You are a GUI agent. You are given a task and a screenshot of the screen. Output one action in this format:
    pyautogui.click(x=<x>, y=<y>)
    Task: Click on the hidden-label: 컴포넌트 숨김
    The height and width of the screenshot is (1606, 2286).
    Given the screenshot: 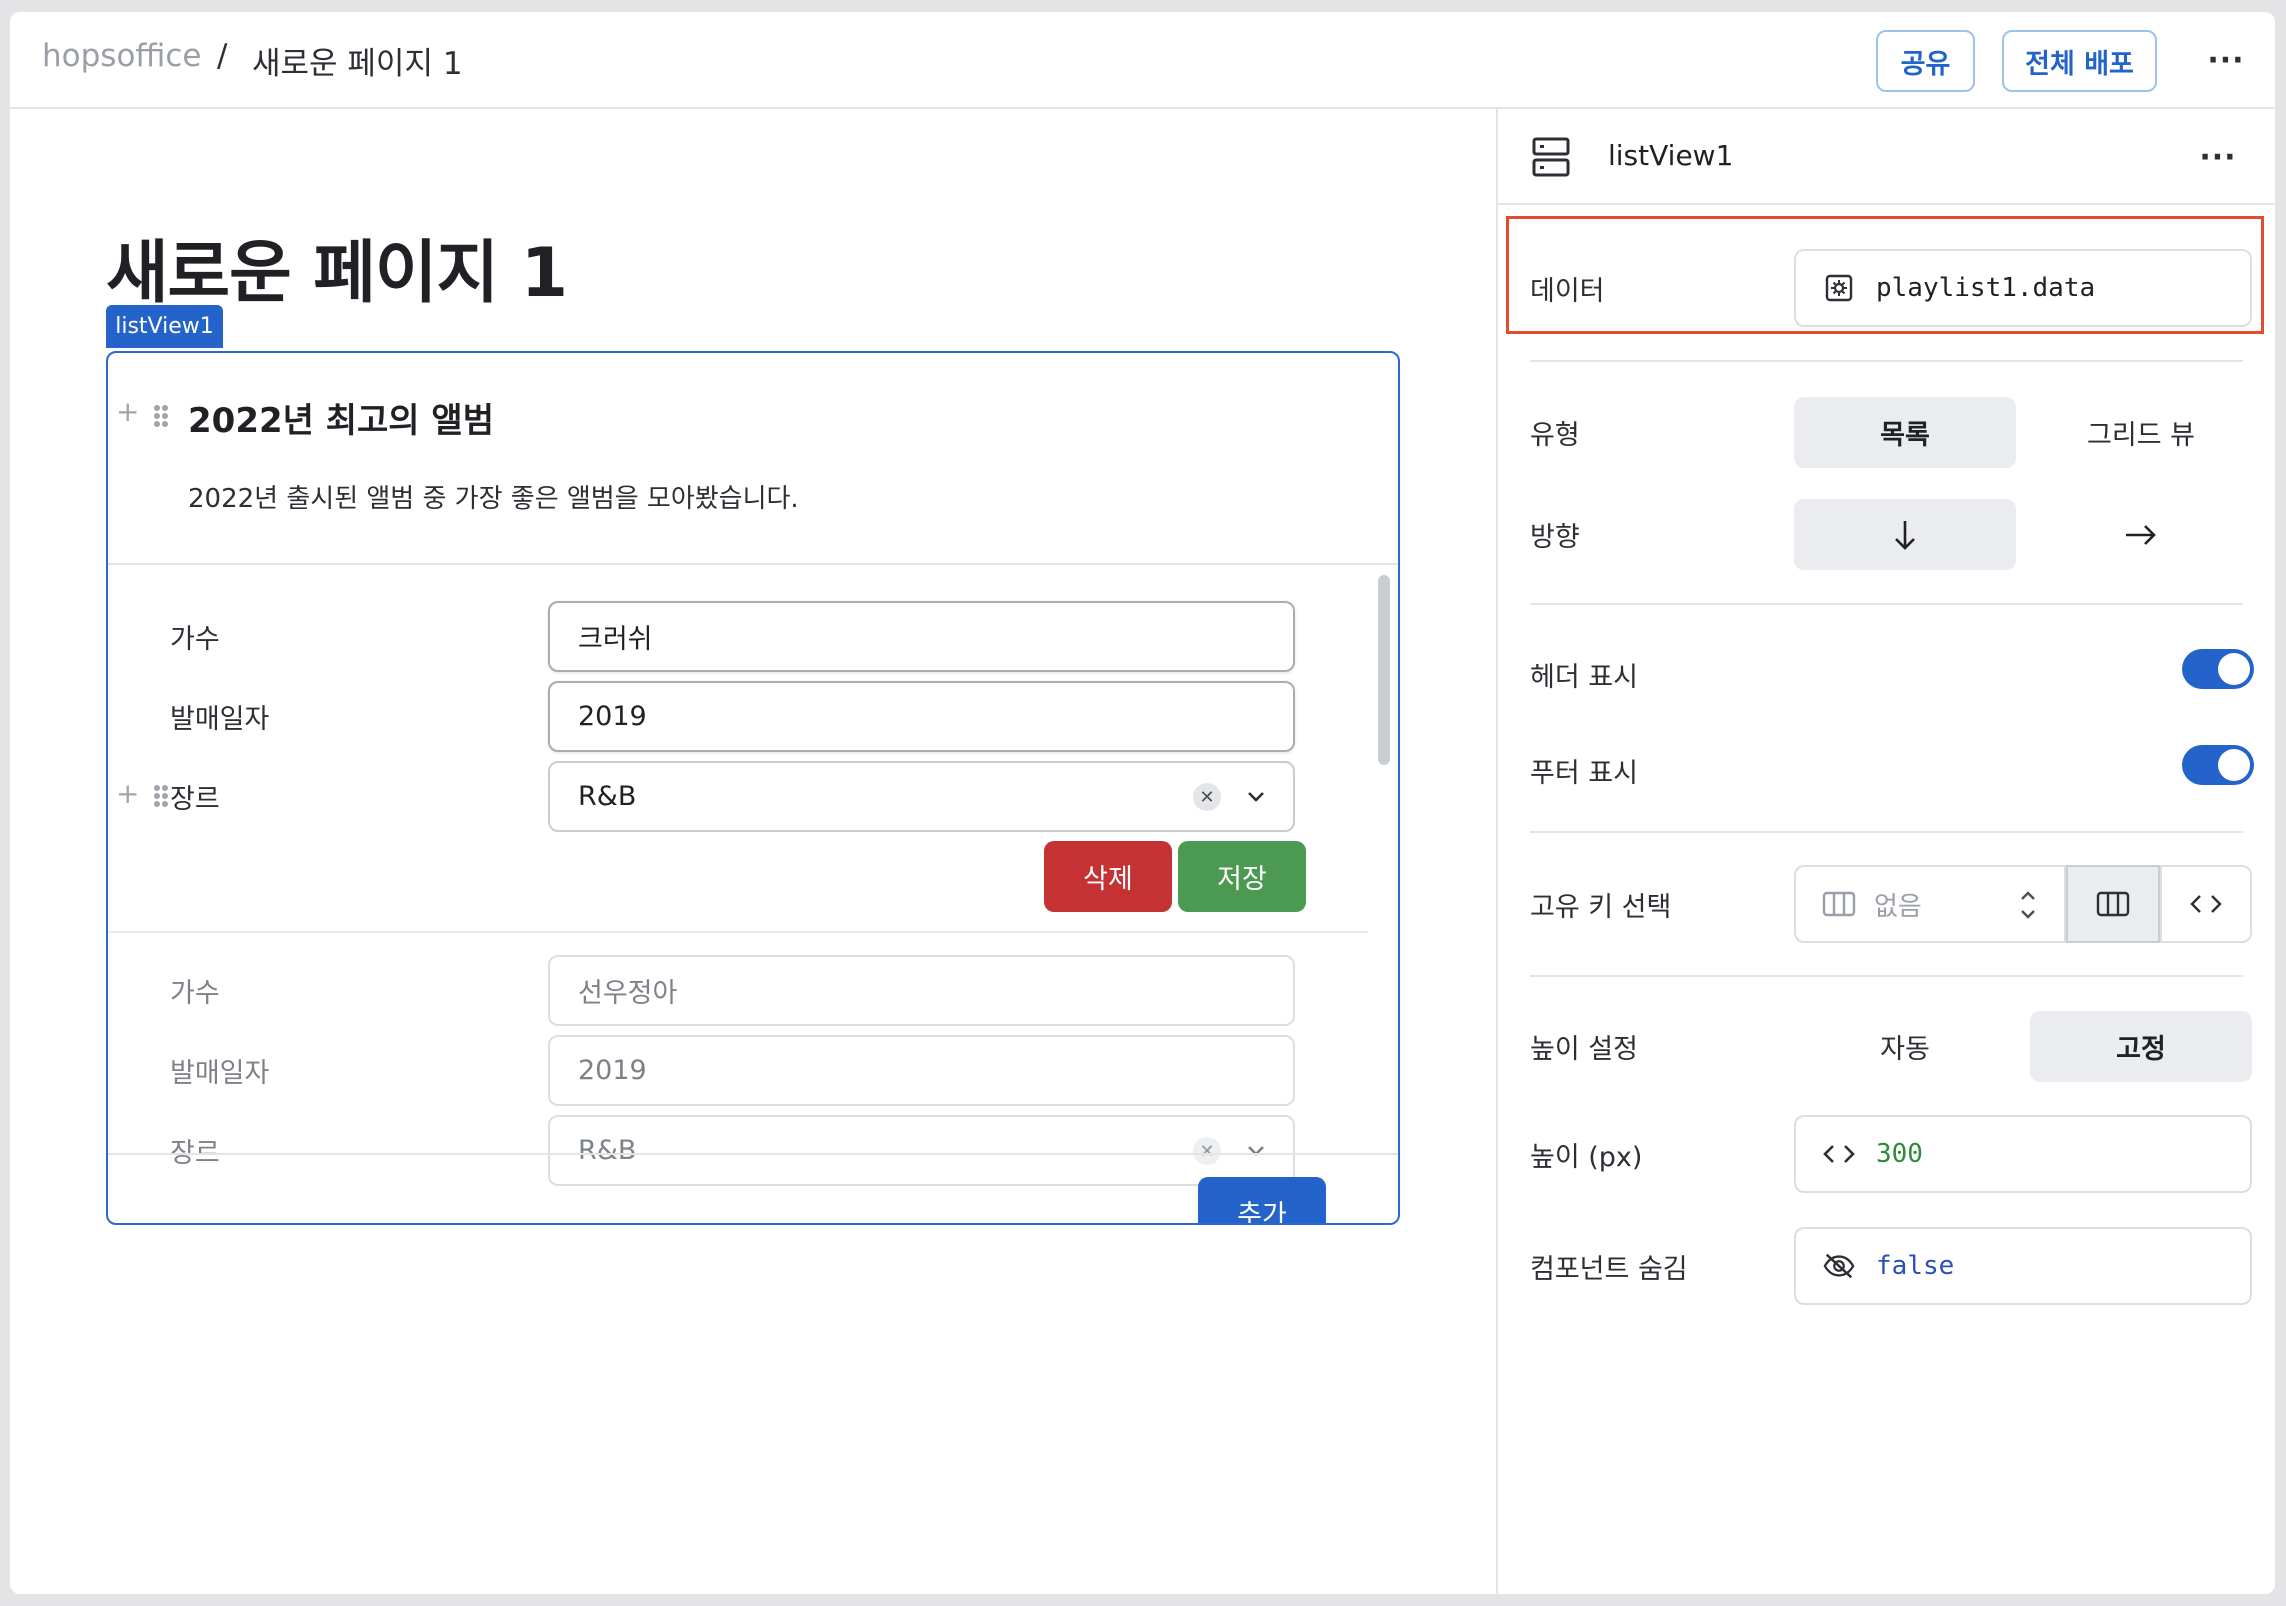 What is the action you would take?
    pyautogui.click(x=1609, y=1269)
    